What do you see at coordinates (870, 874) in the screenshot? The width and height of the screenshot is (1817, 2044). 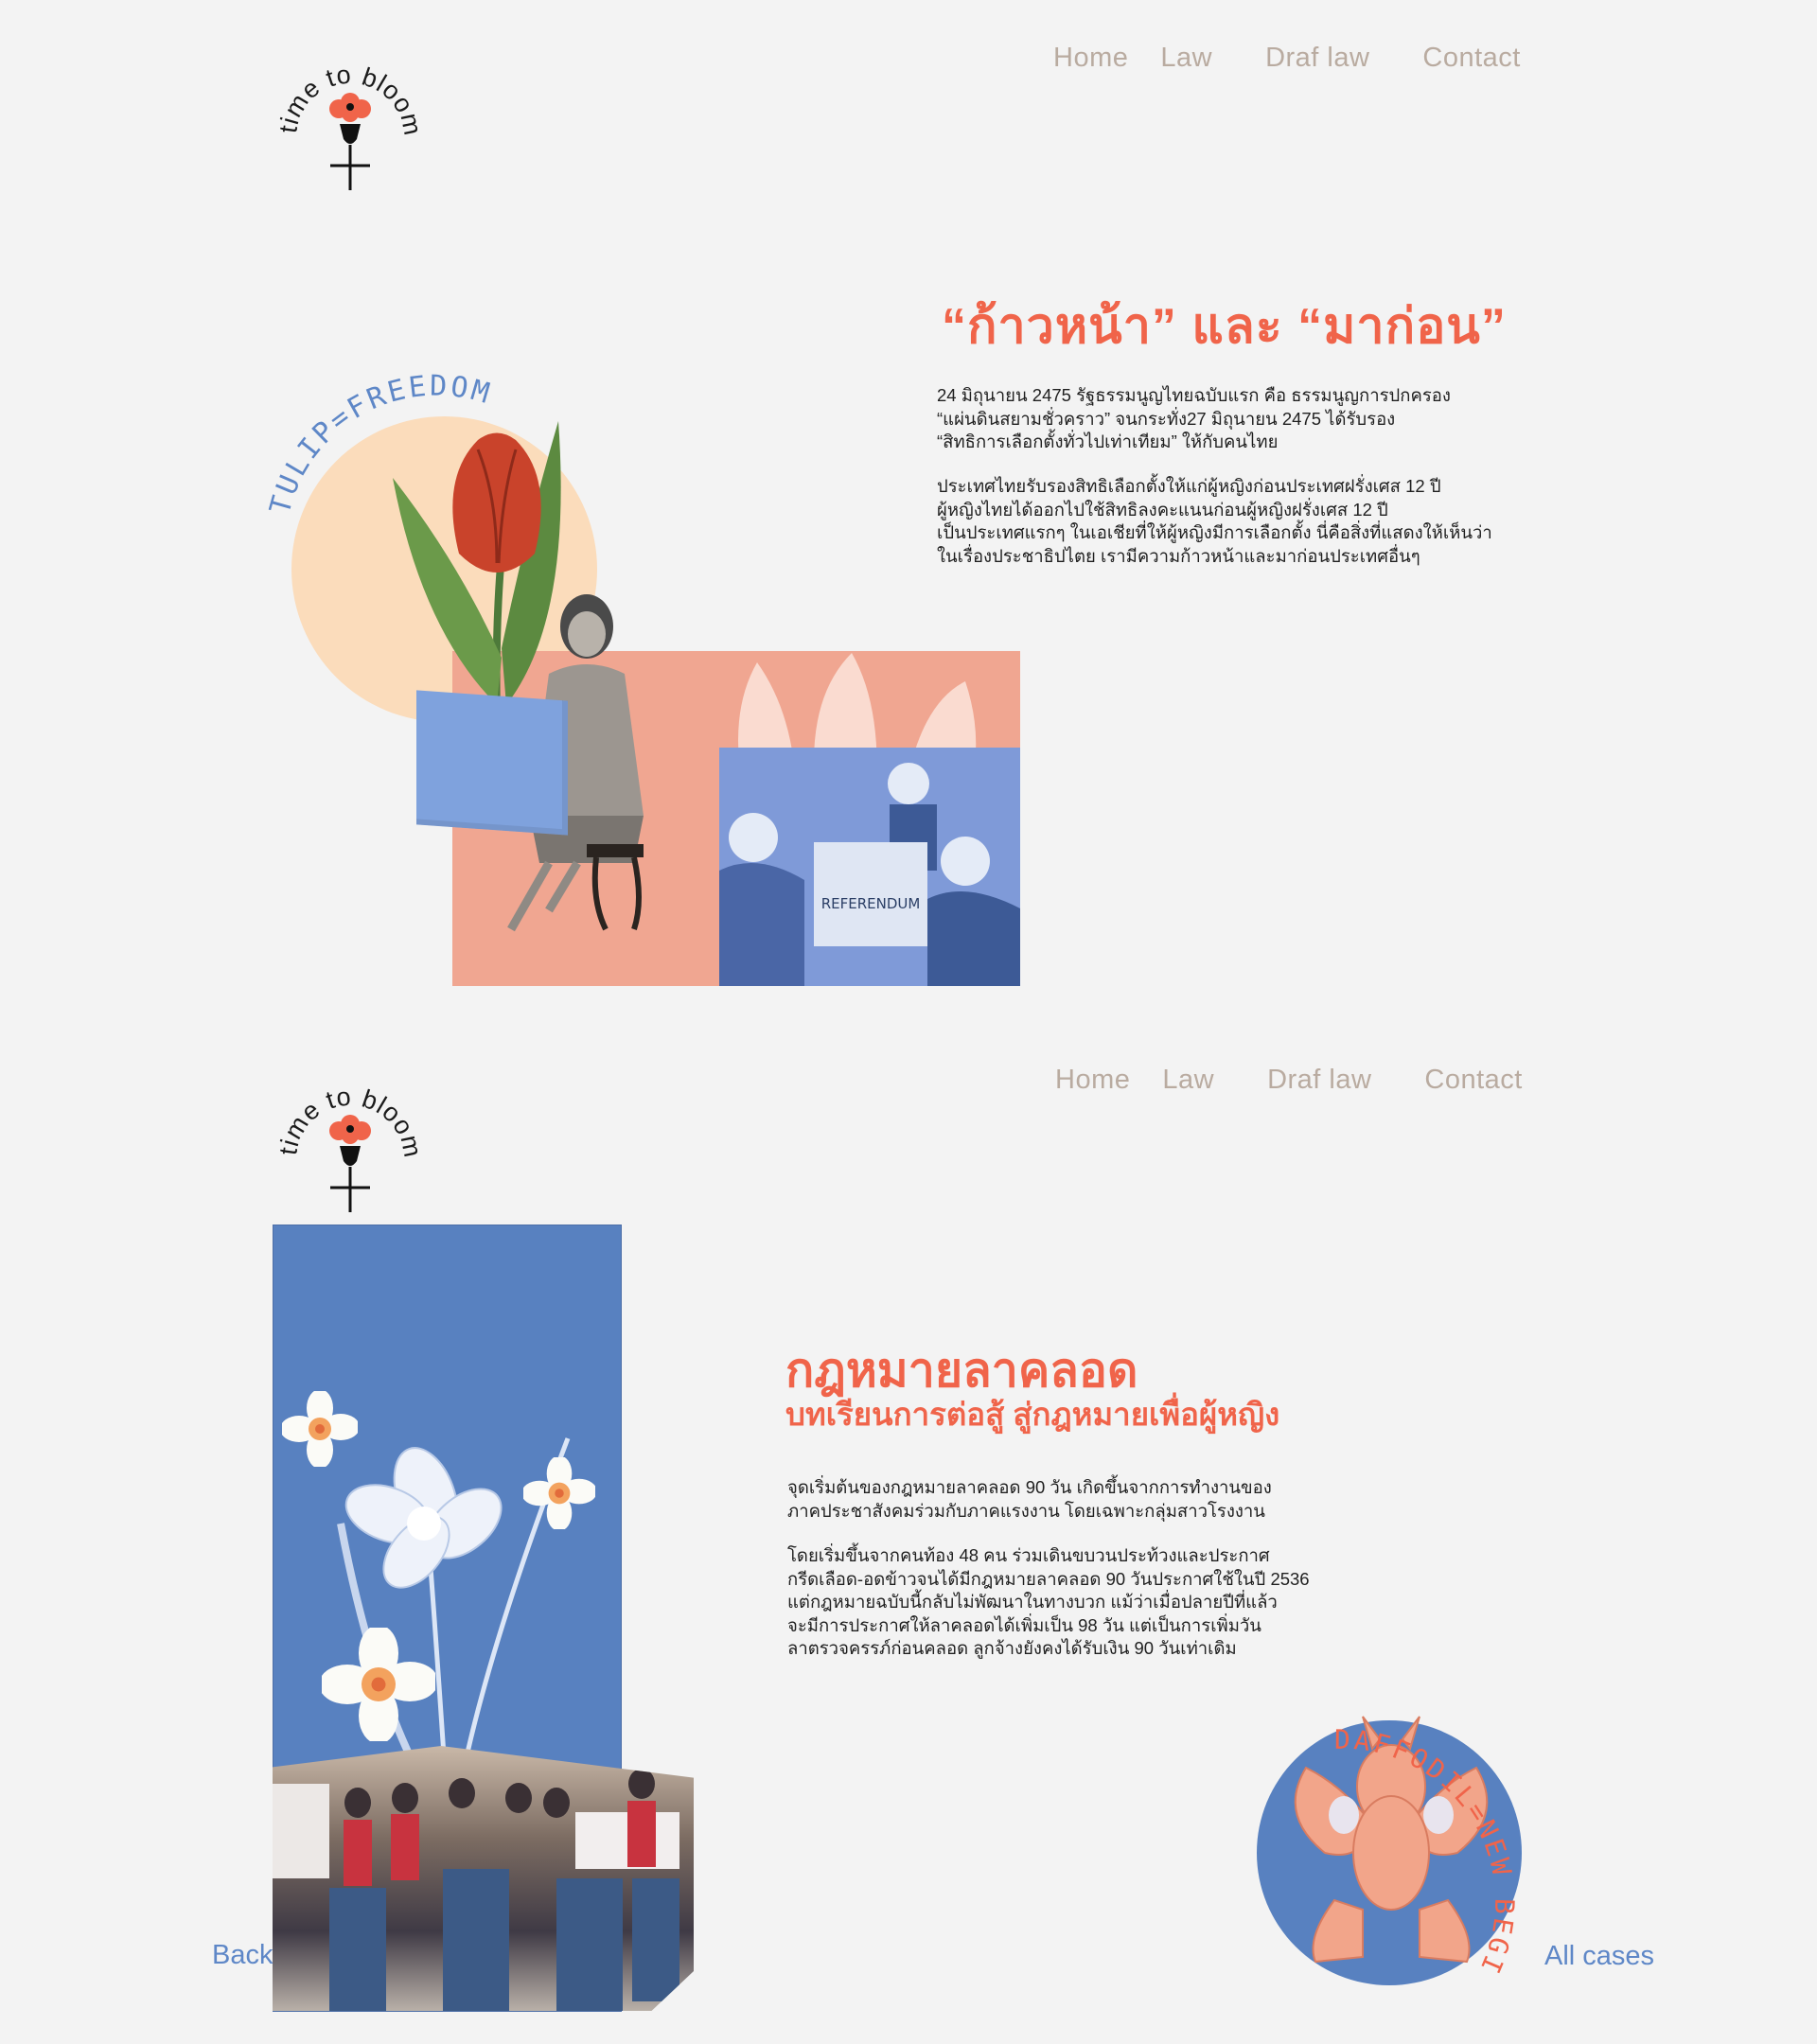 I see `referendum-scene-icon: REFERENDUM` at bounding box center [870, 874].